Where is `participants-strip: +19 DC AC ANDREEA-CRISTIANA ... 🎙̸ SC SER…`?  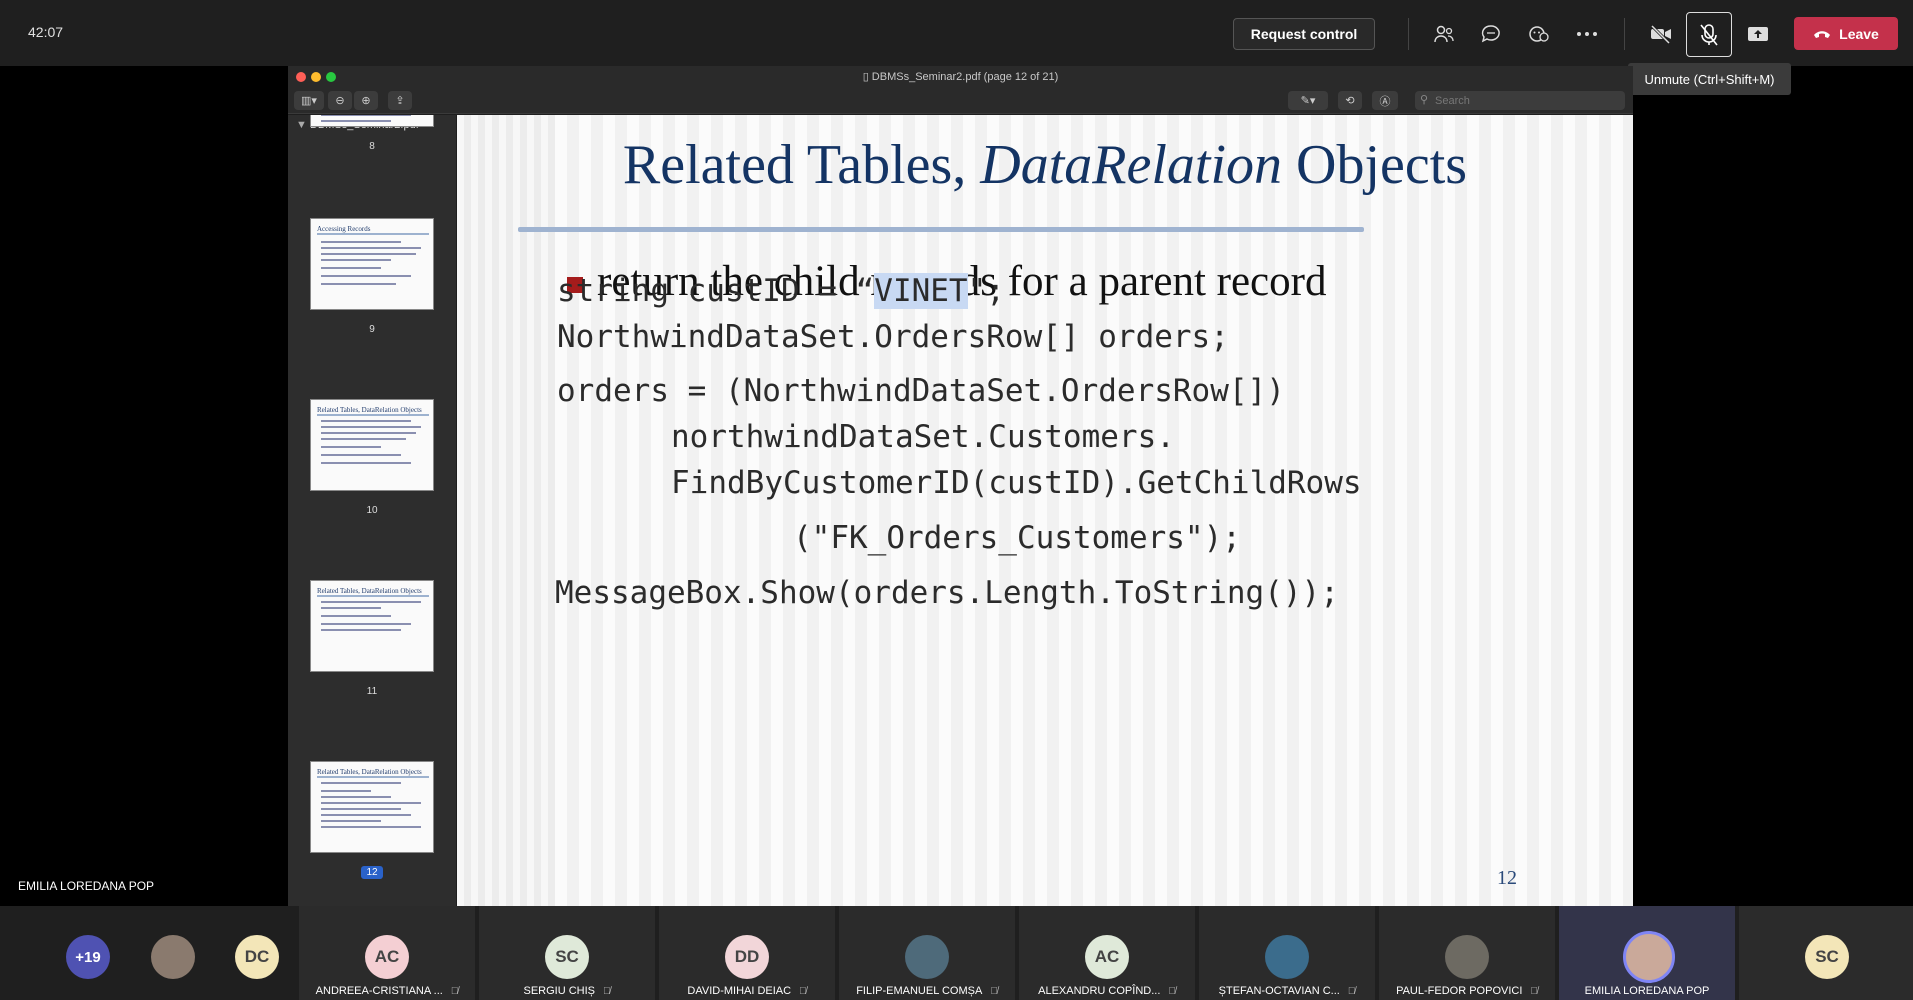 participants-strip: +19 DC AC ANDREEA-CRISTIANA ... 🎙̸ SC SER… is located at coordinates (956, 953).